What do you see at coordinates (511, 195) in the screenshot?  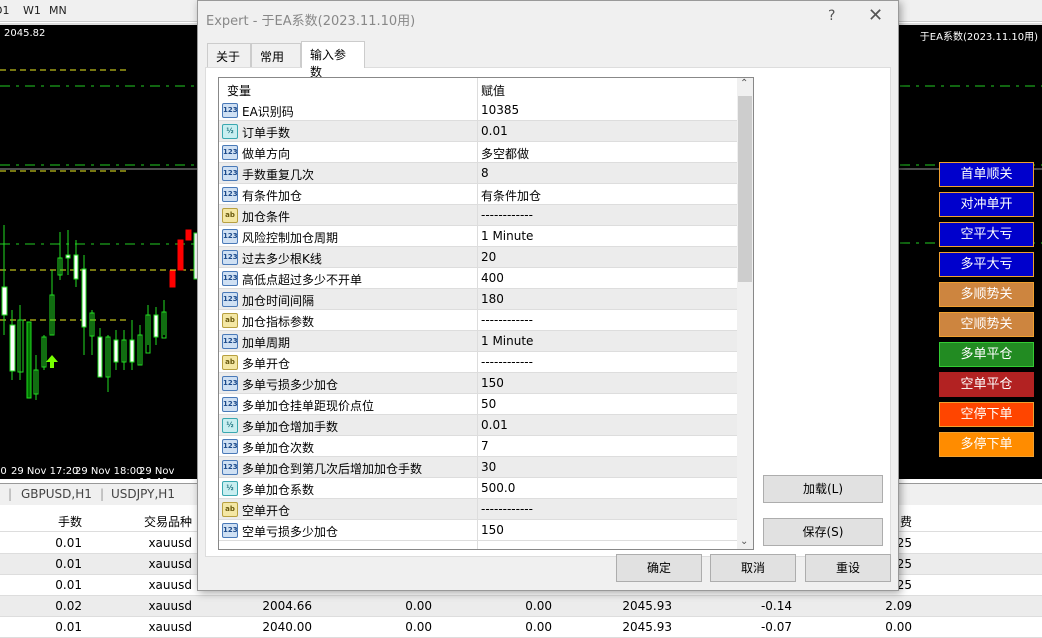 I see `param-value: 有条件加仓` at bounding box center [511, 195].